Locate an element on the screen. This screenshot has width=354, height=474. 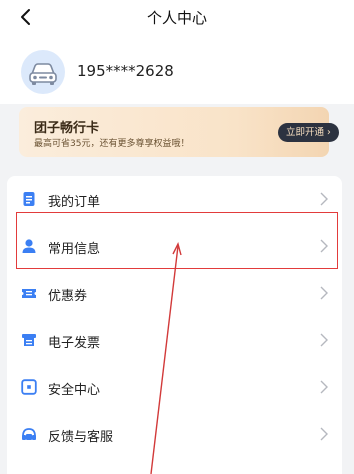
menu-item-coupons: 优惠券 is located at coordinates (174, 293).